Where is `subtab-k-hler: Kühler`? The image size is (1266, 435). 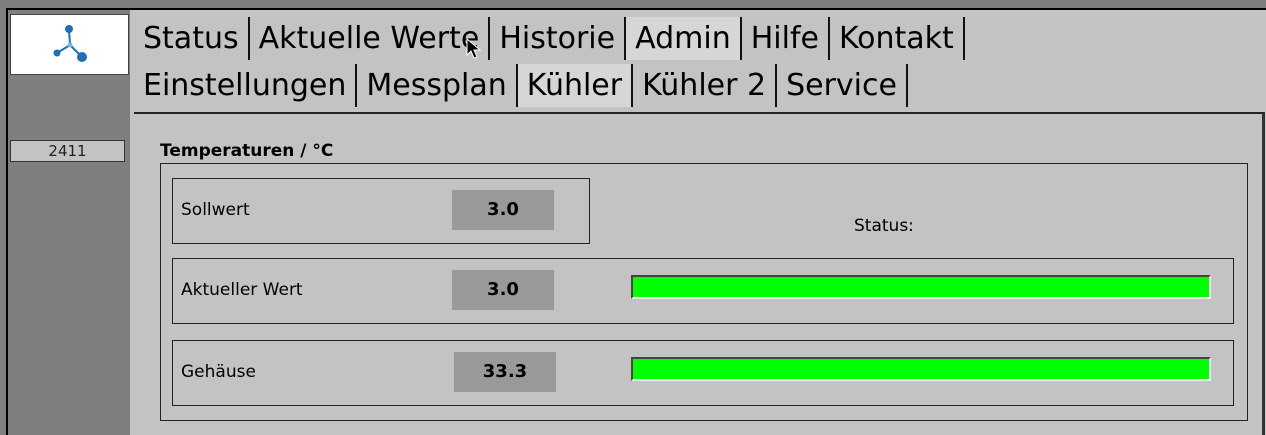
subtab-k-hler: Kühler is located at coordinates (575, 85).